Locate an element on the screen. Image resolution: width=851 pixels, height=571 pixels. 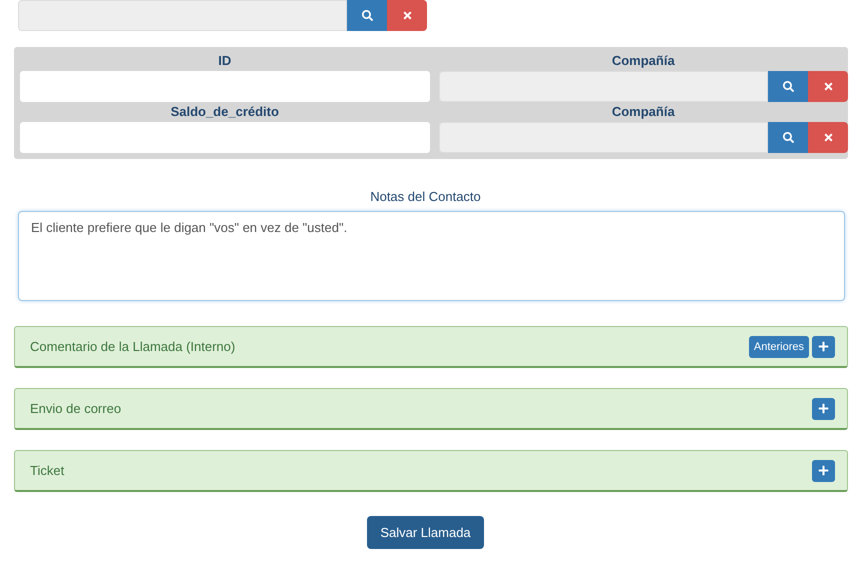
notes-label: Notas del Contacto is located at coordinates (425, 197).